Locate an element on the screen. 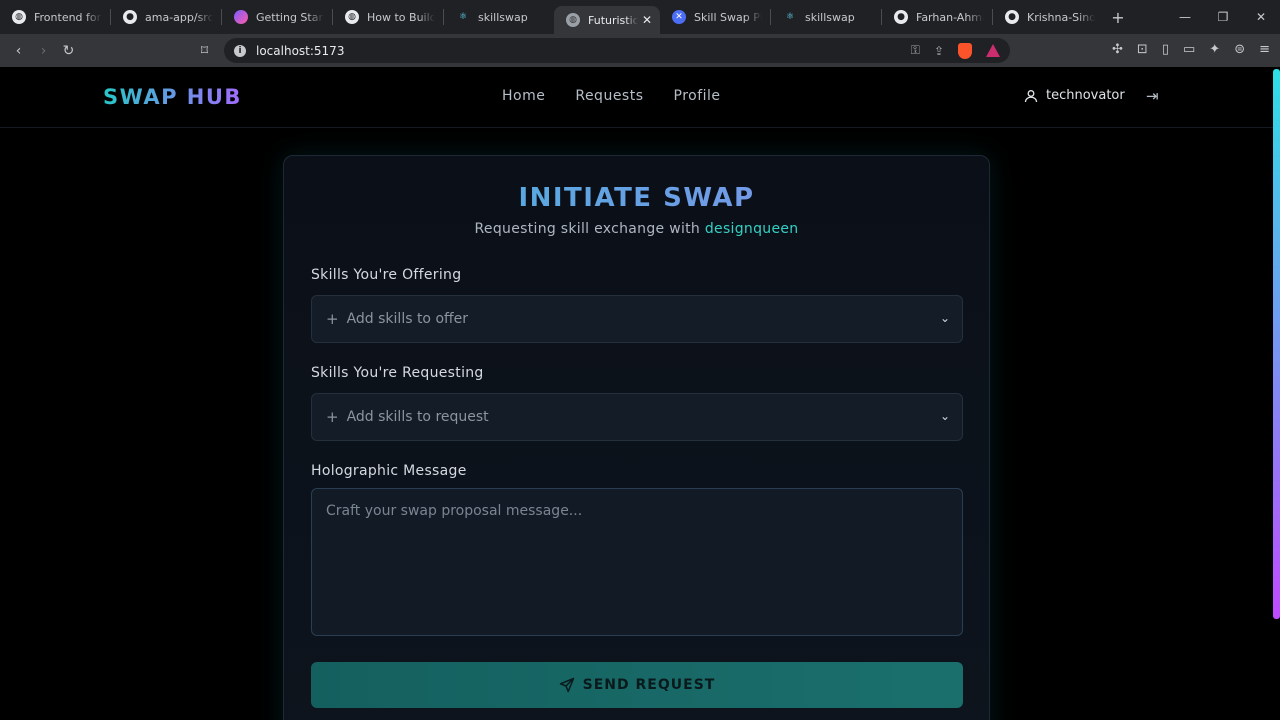  new-tab-button: + is located at coordinates (1118, 17).